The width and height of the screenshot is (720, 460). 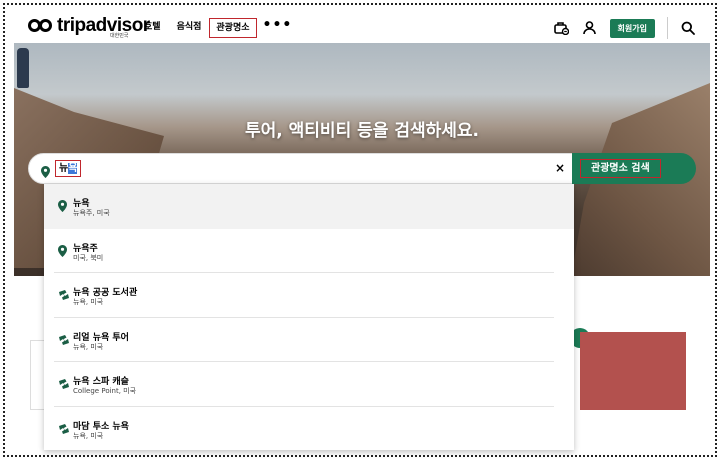 I want to click on nav-hotels: 호텔, so click(x=152, y=28).